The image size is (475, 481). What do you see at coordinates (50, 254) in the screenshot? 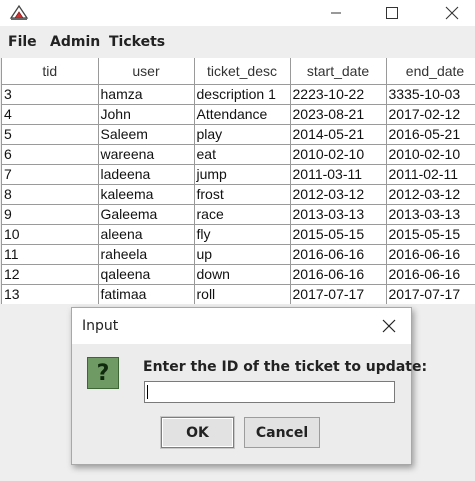
I see `cell-tid: 11` at bounding box center [50, 254].